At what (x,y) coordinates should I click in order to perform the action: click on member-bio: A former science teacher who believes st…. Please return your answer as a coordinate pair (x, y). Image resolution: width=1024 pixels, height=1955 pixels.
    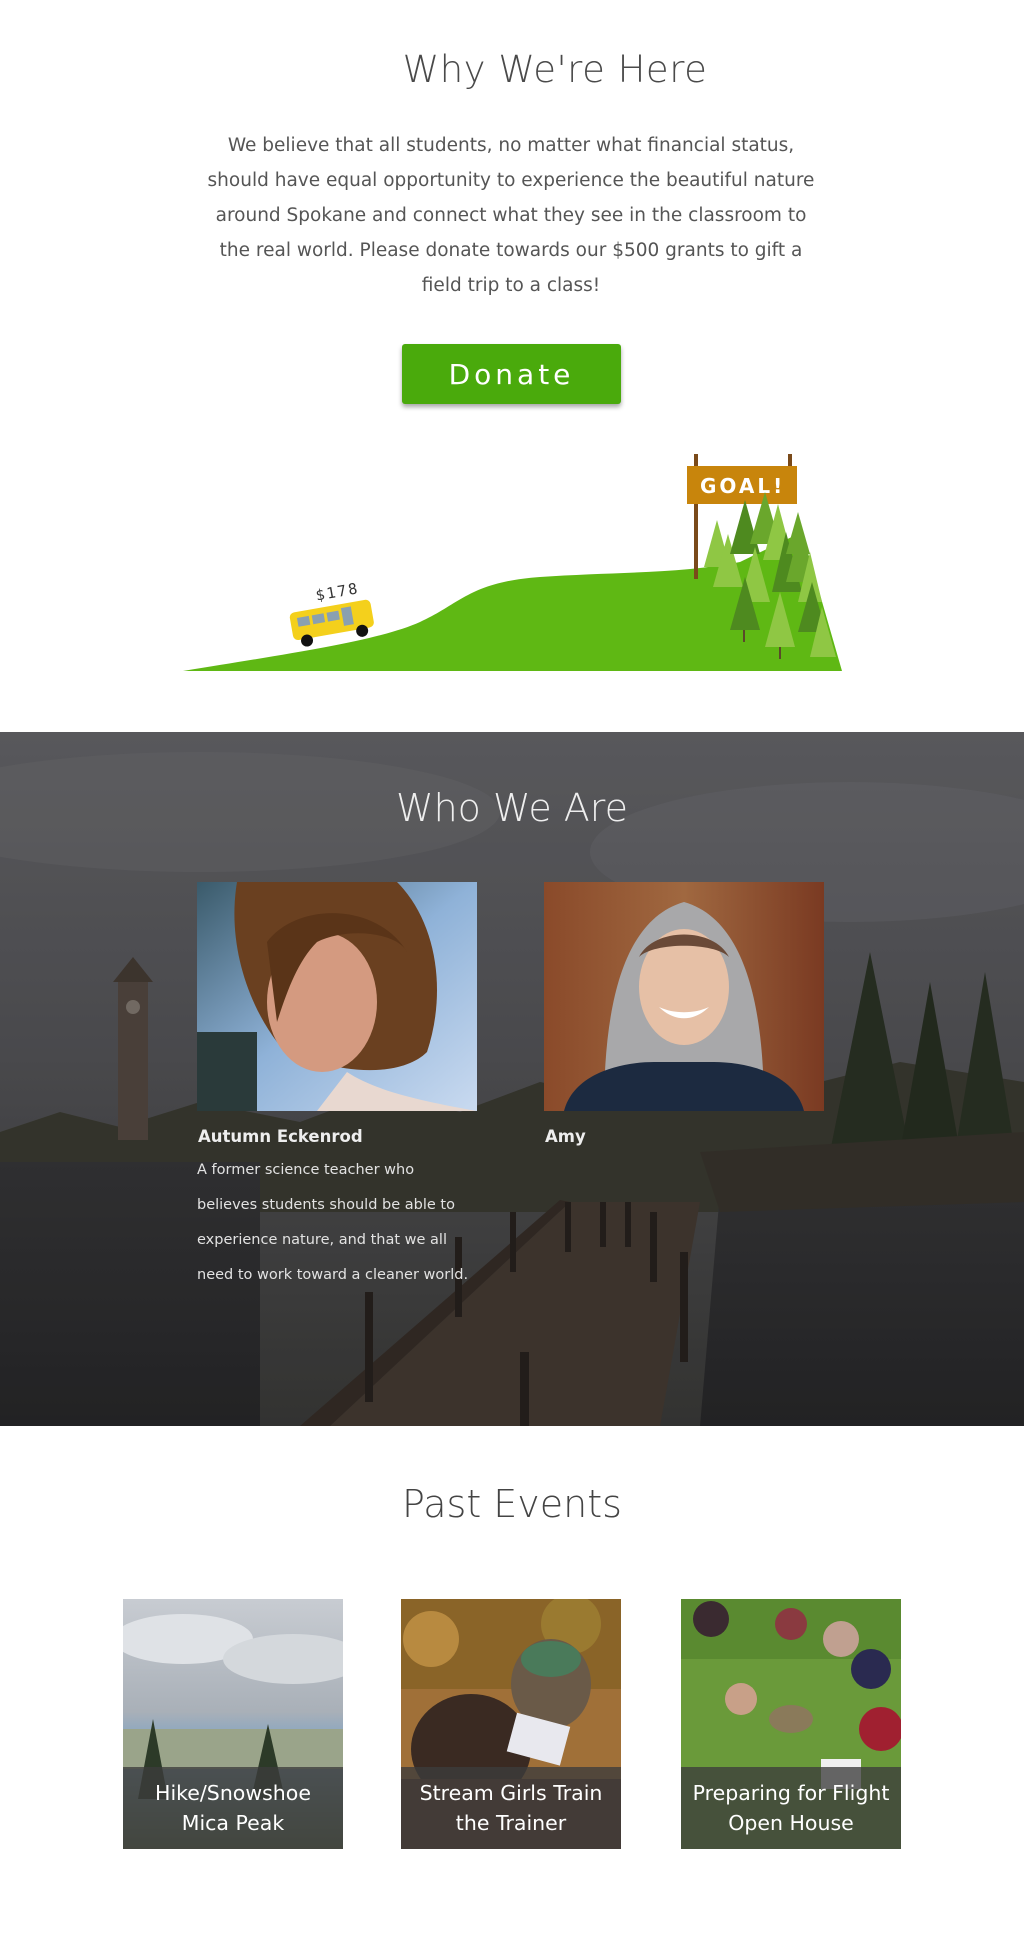
    Looking at the image, I should click on (333, 1222).